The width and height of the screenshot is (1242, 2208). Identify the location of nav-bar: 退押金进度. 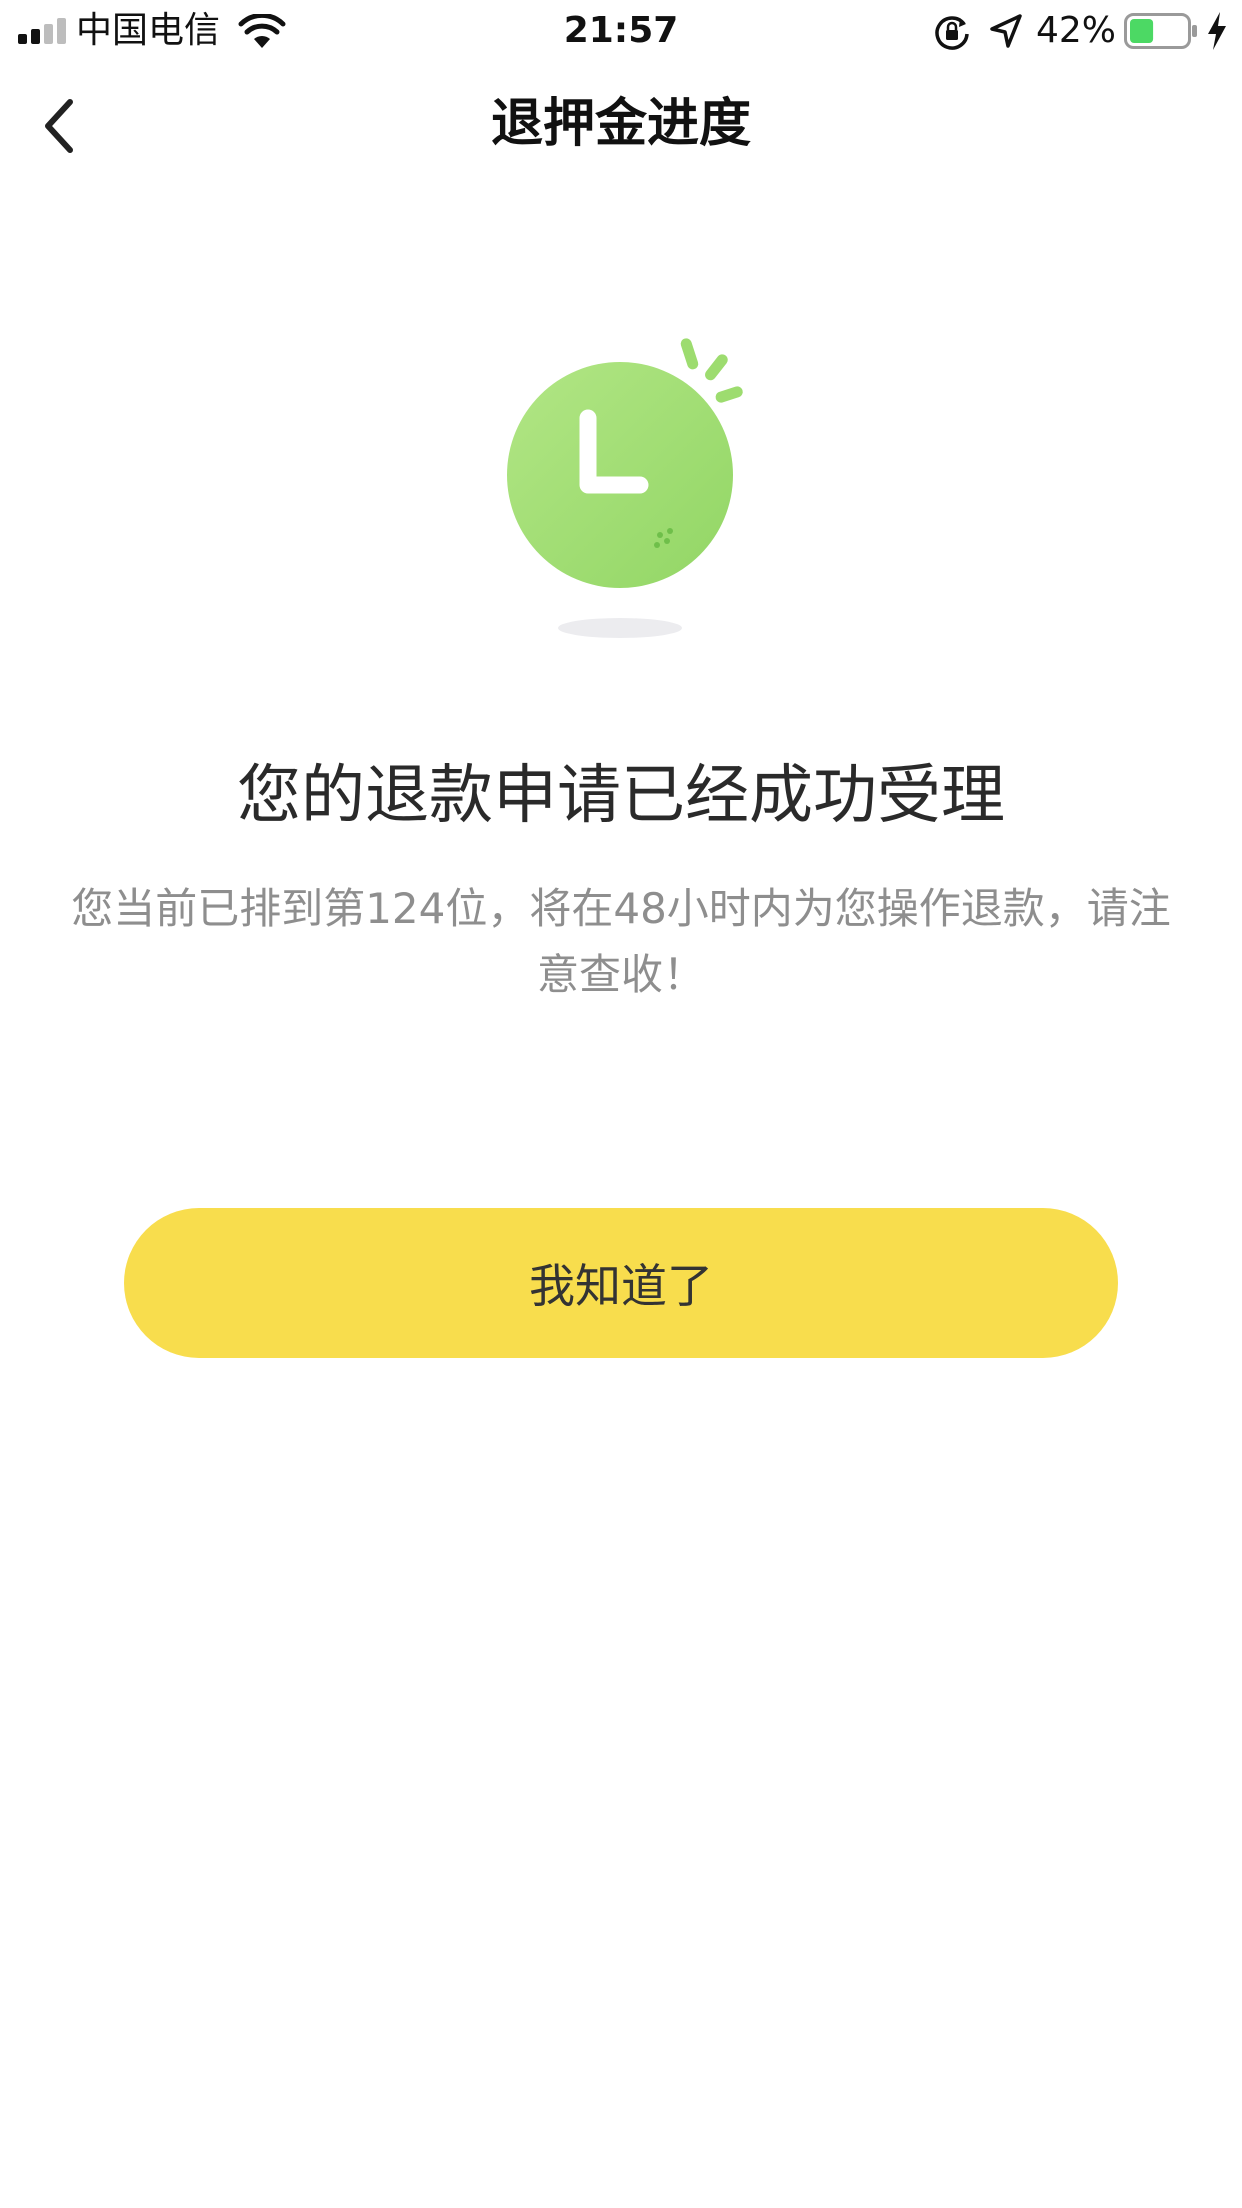
(621, 126).